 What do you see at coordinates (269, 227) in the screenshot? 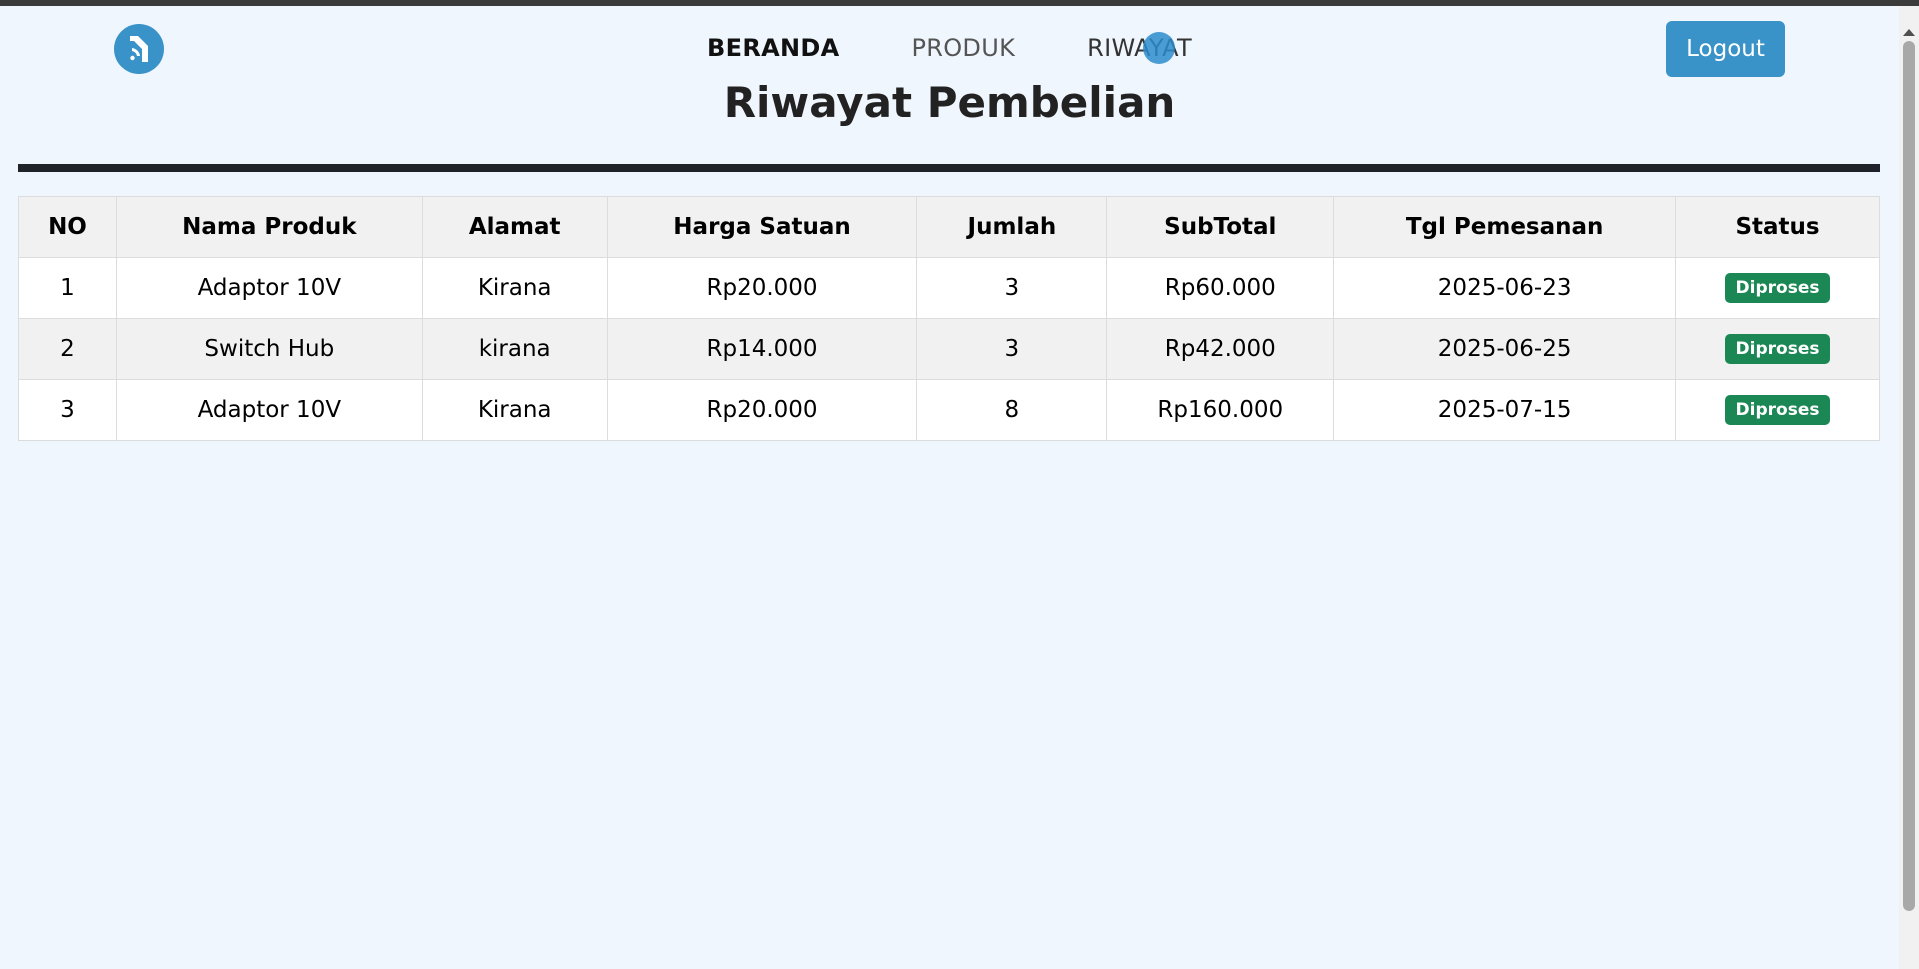
I see `header-nama-produk: Nama Produk` at bounding box center [269, 227].